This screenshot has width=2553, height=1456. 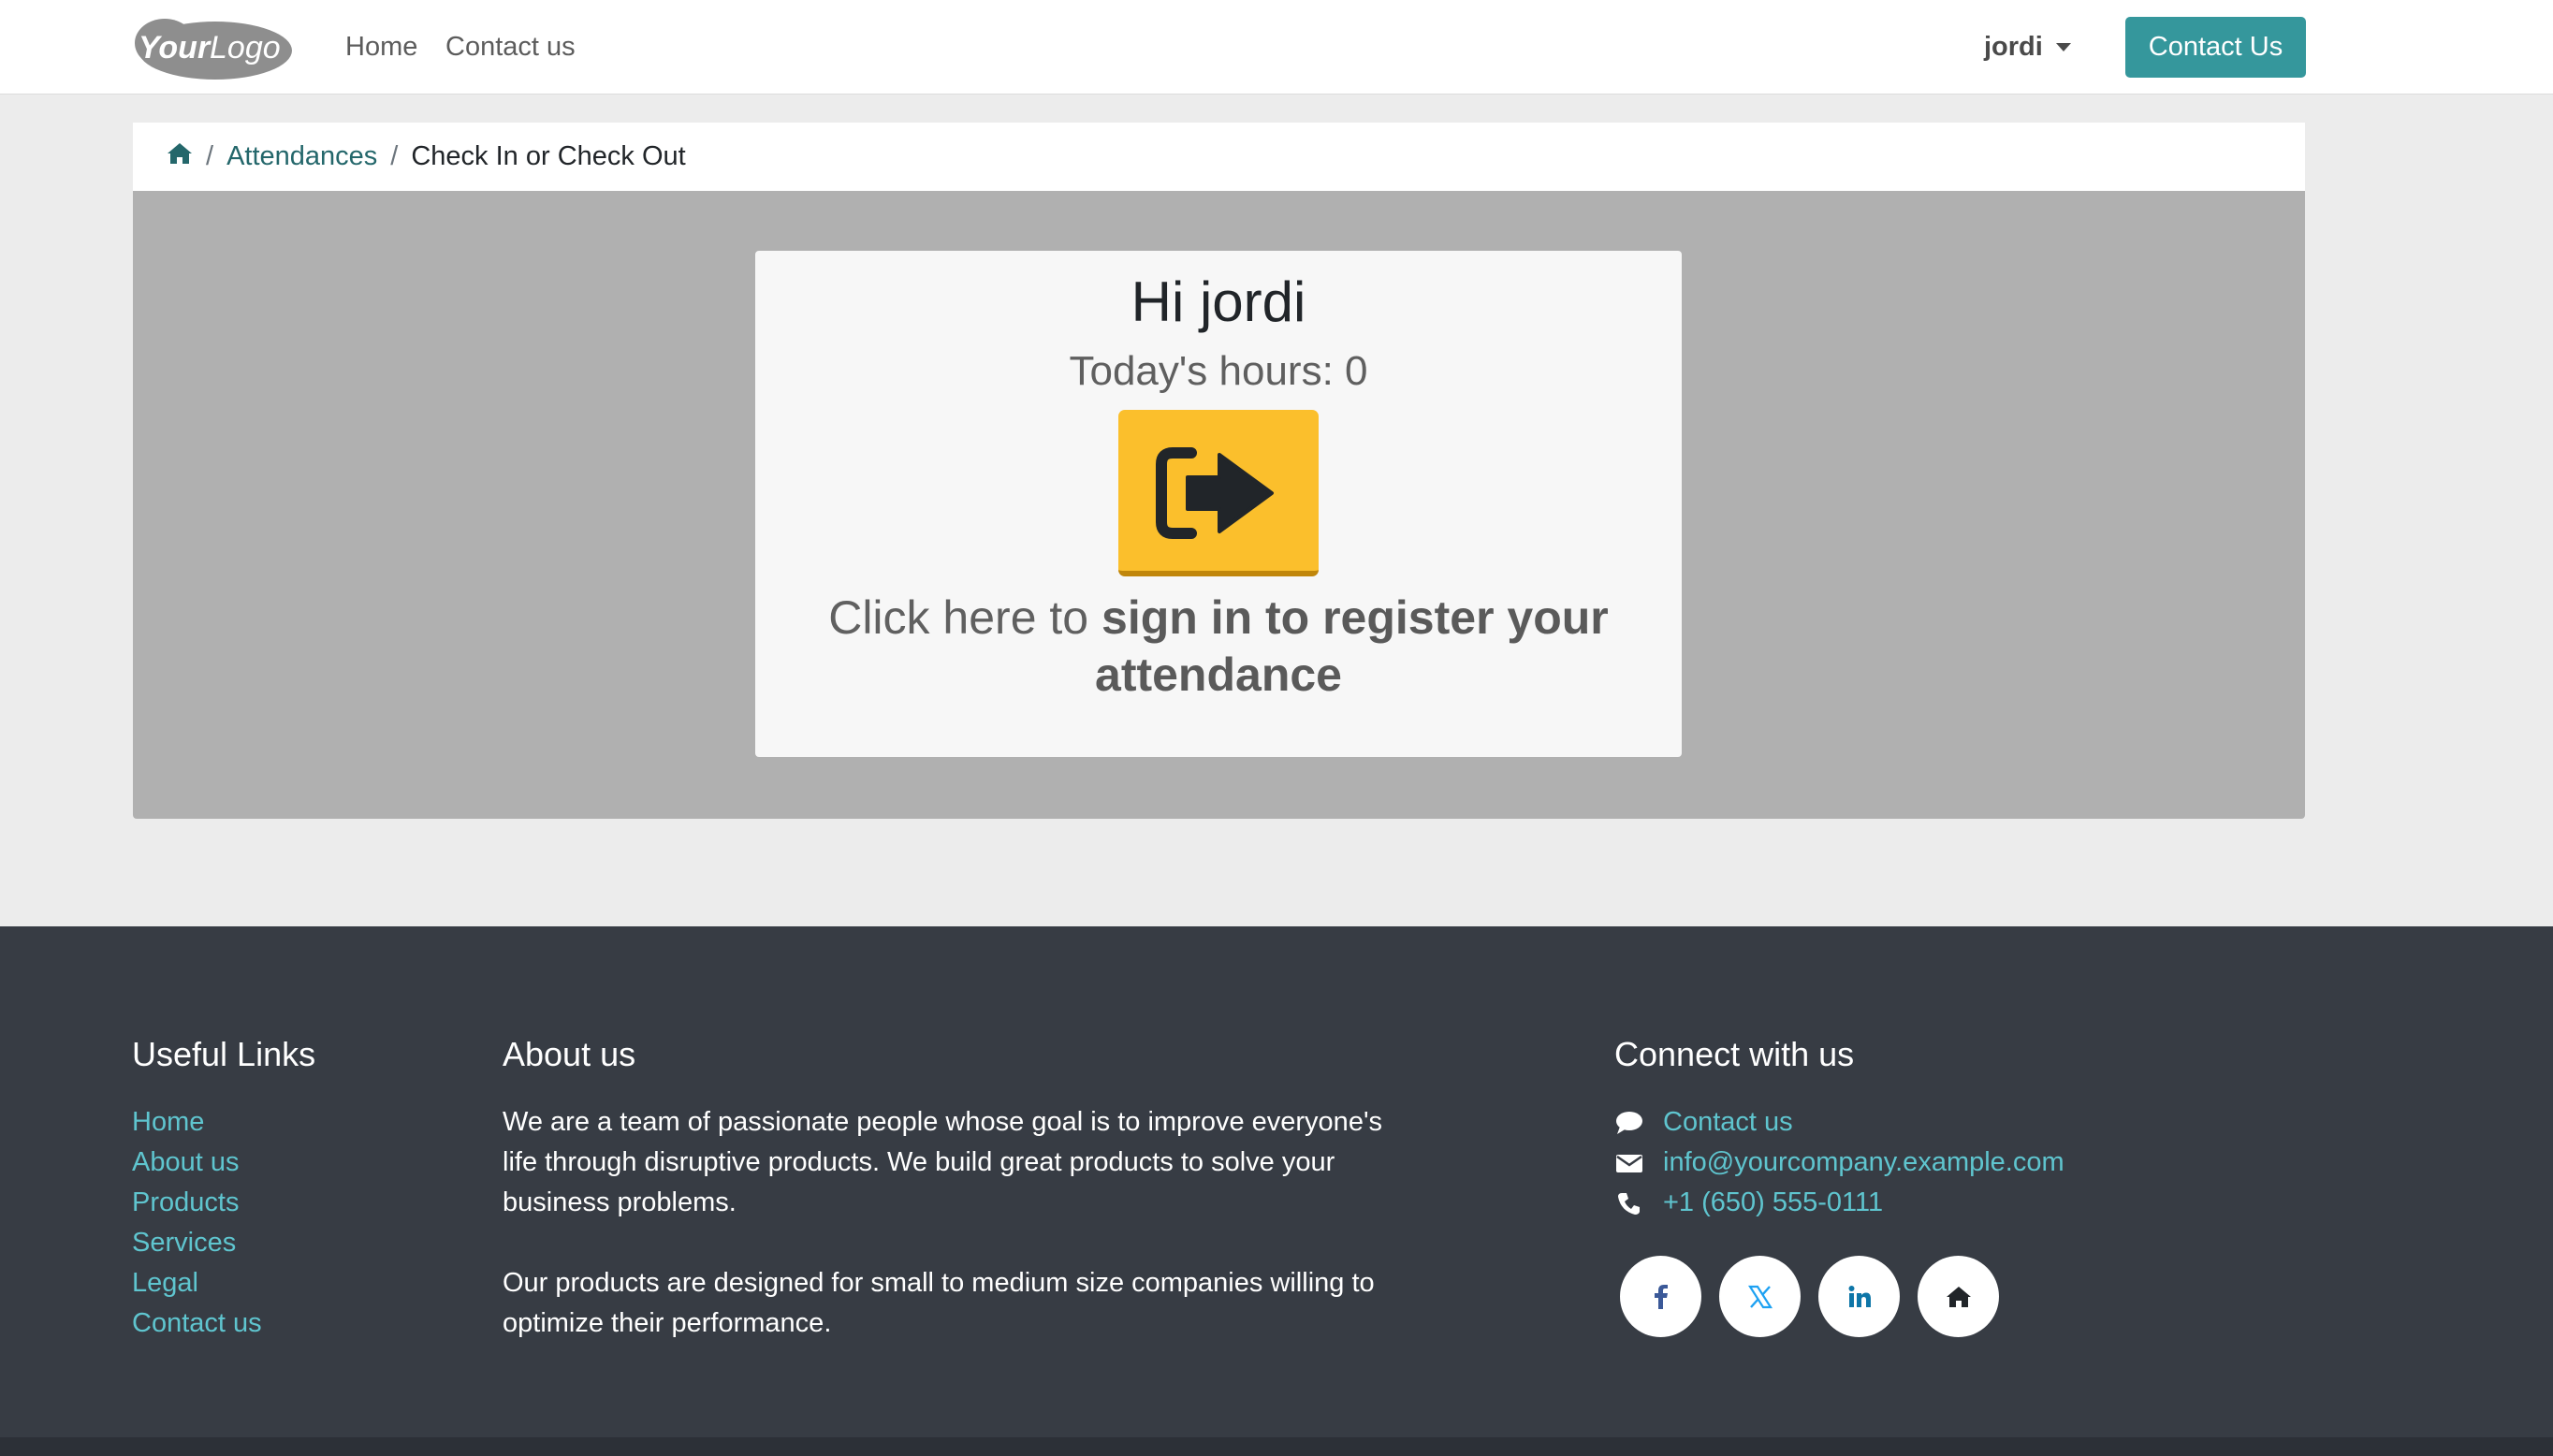 What do you see at coordinates (301, 156) in the screenshot?
I see `breadcrumb-attendances-link: Attendances` at bounding box center [301, 156].